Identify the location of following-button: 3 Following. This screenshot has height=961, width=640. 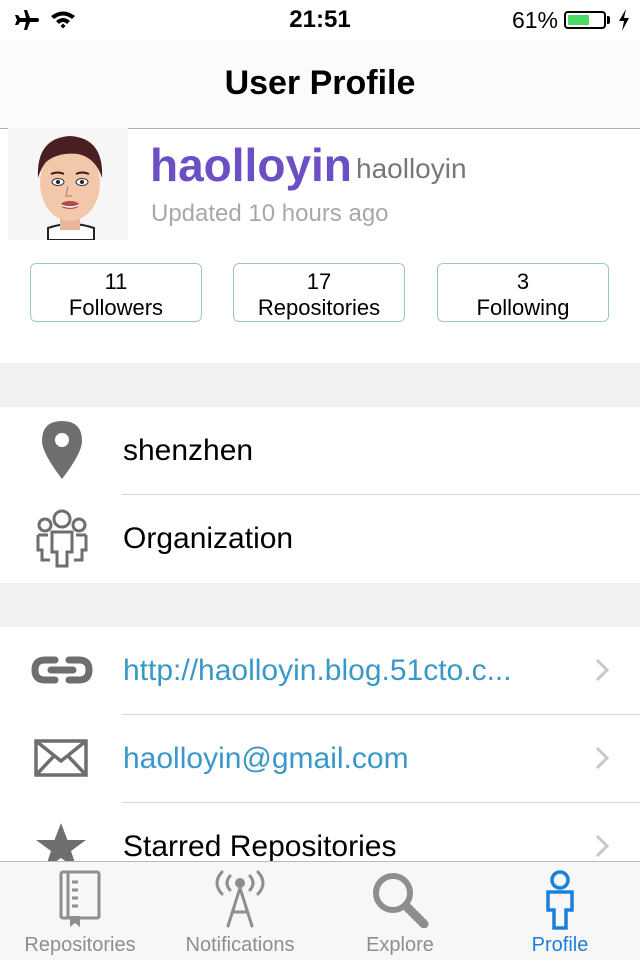
(523, 292).